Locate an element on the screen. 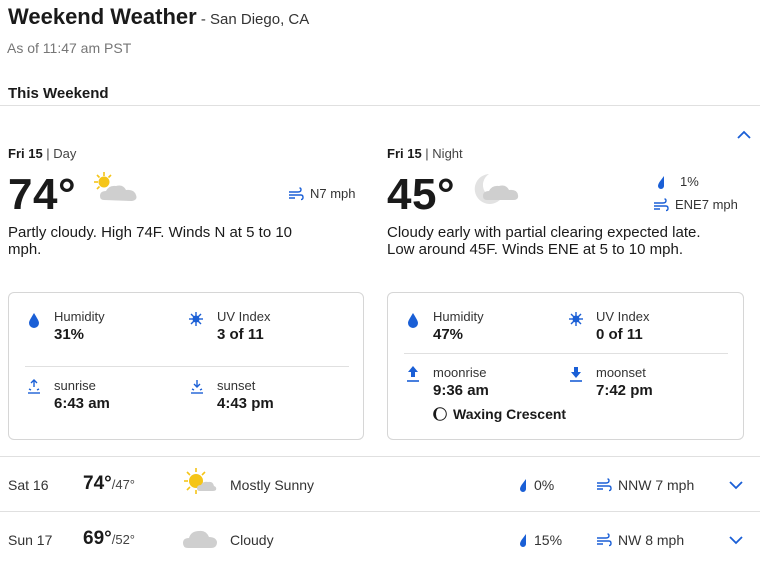  night-moonrise: moonrise 9:36 am is located at coordinates (461, 382).